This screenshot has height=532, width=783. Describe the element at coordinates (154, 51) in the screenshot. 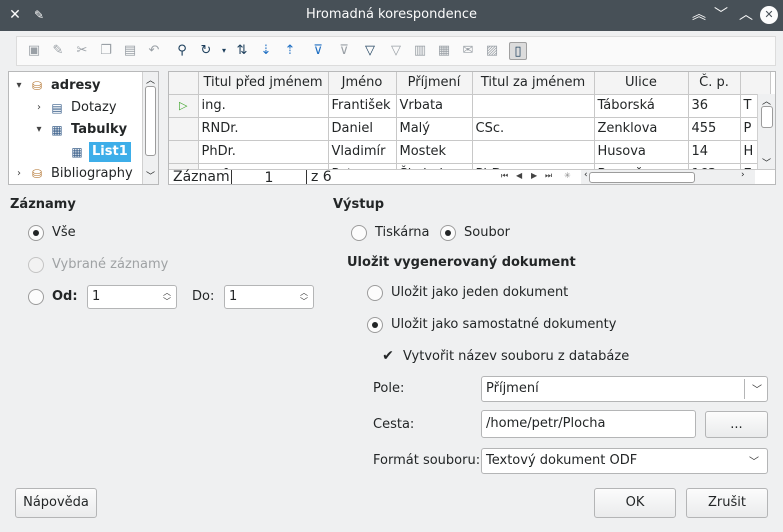

I see `undo-icon: ↶` at that location.